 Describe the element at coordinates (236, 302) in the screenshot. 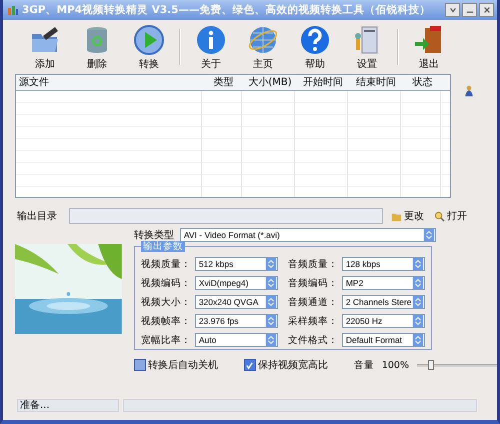

I see `parameter-dropdown: 320x240 QVGA` at that location.